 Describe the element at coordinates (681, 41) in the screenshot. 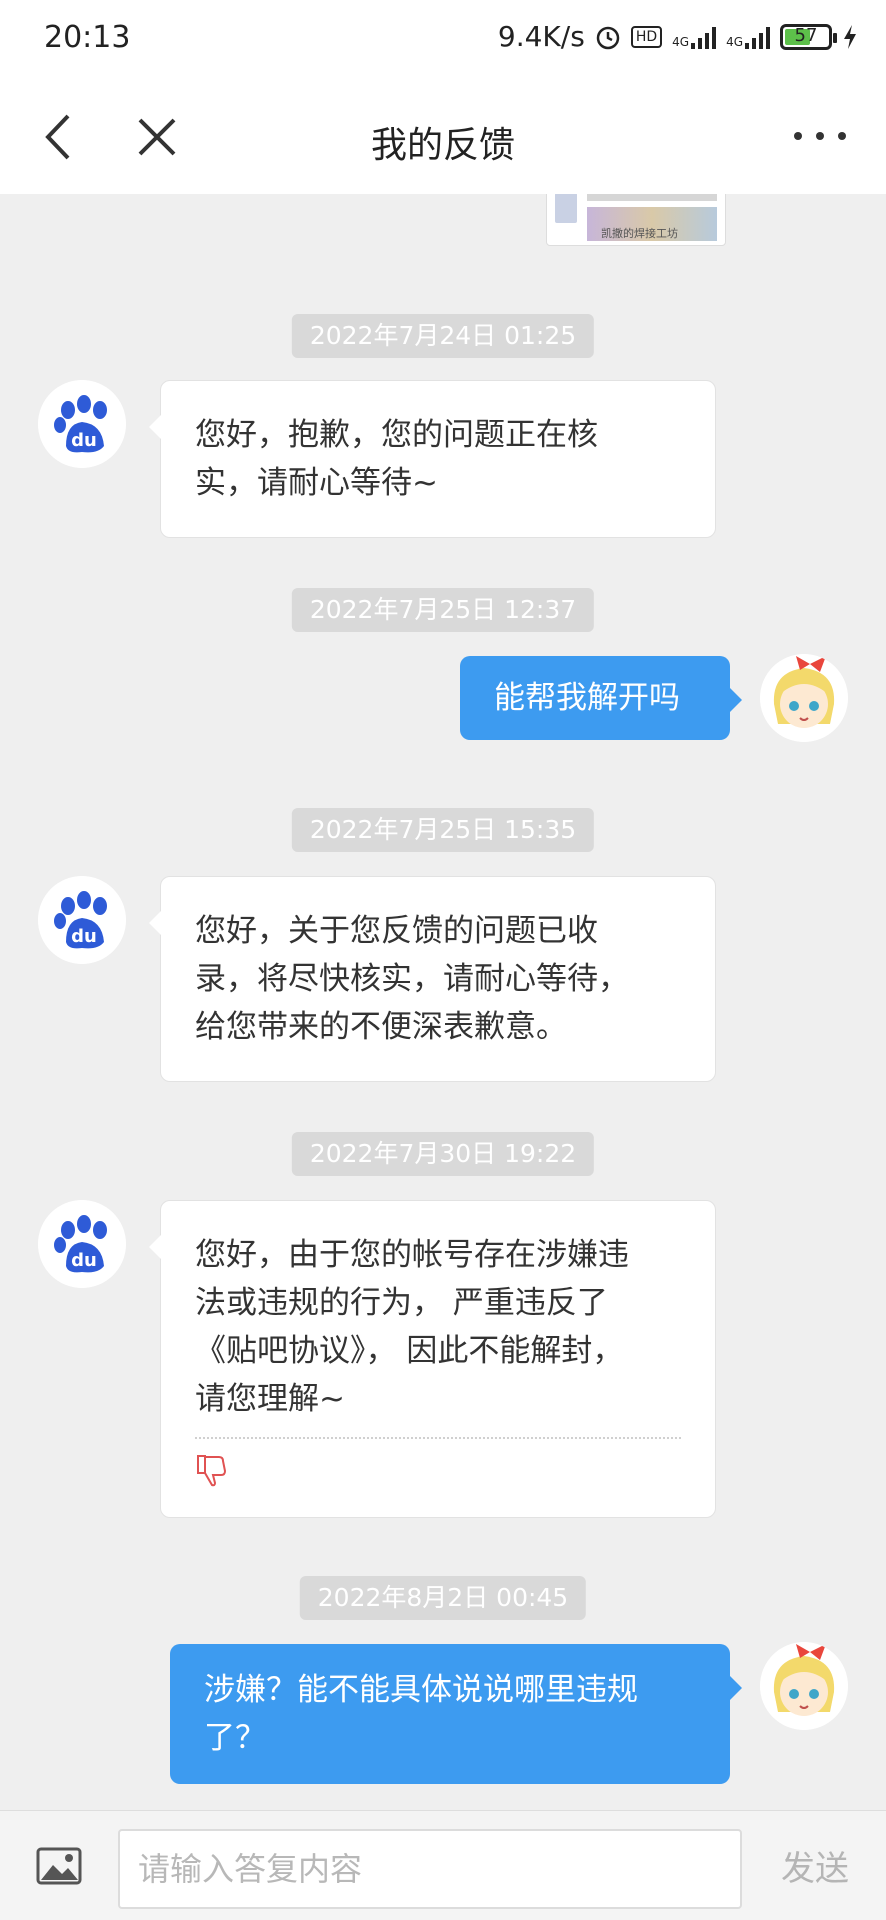

I see `network-type-1: 4G` at that location.